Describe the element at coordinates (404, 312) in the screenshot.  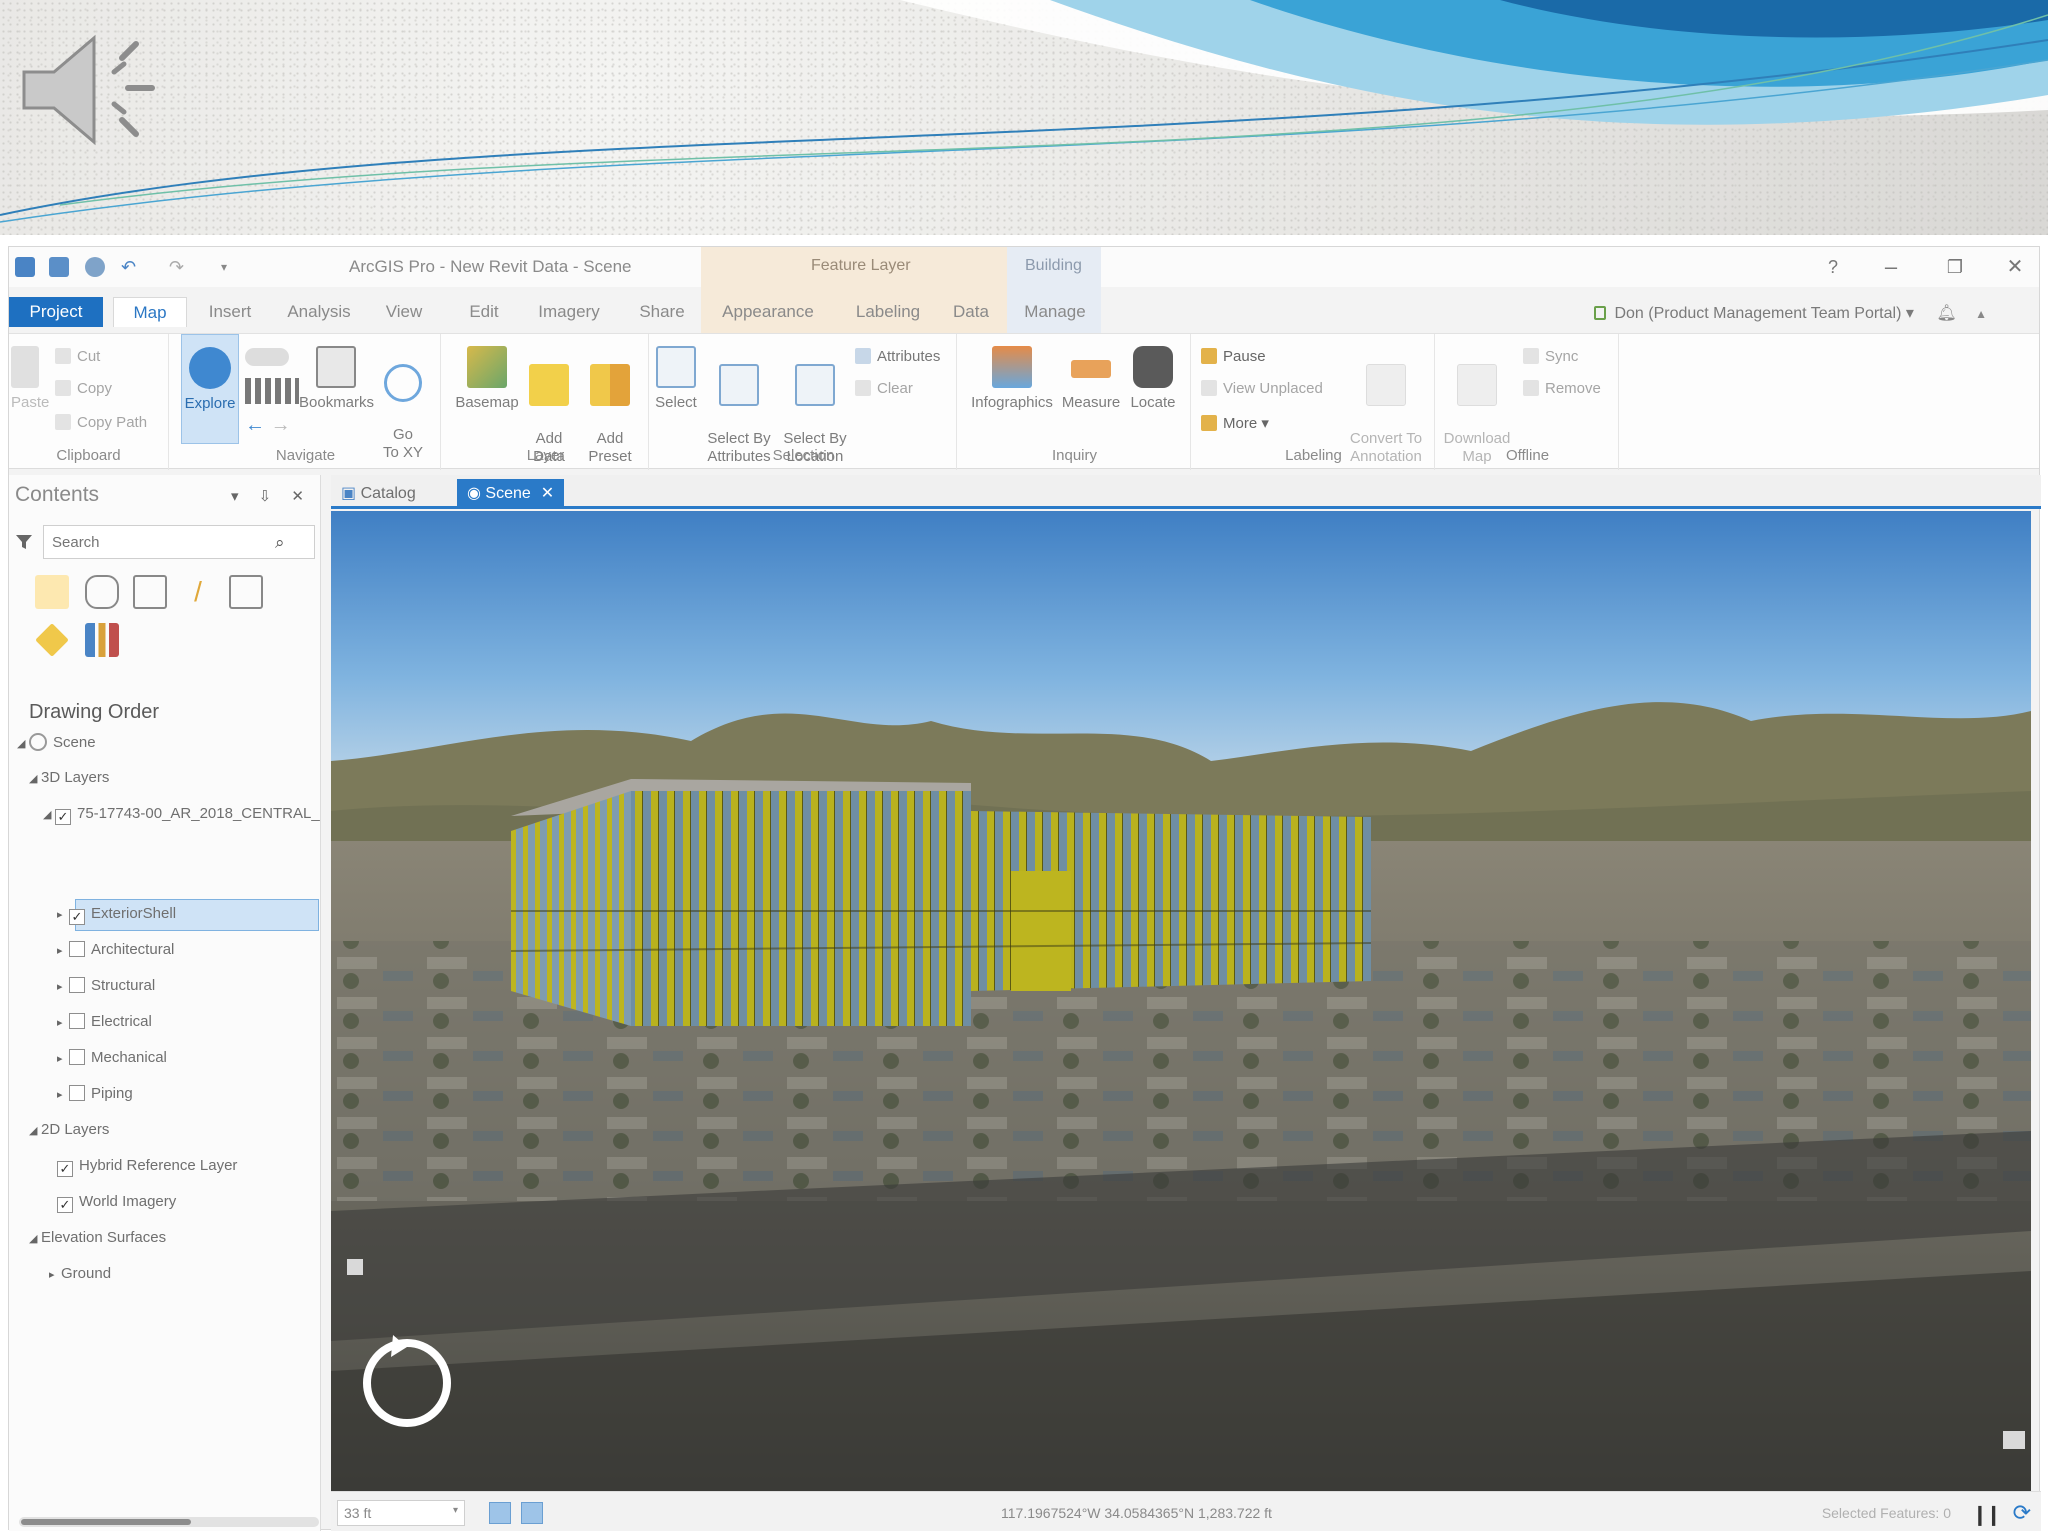
I see `tab-view: View` at that location.